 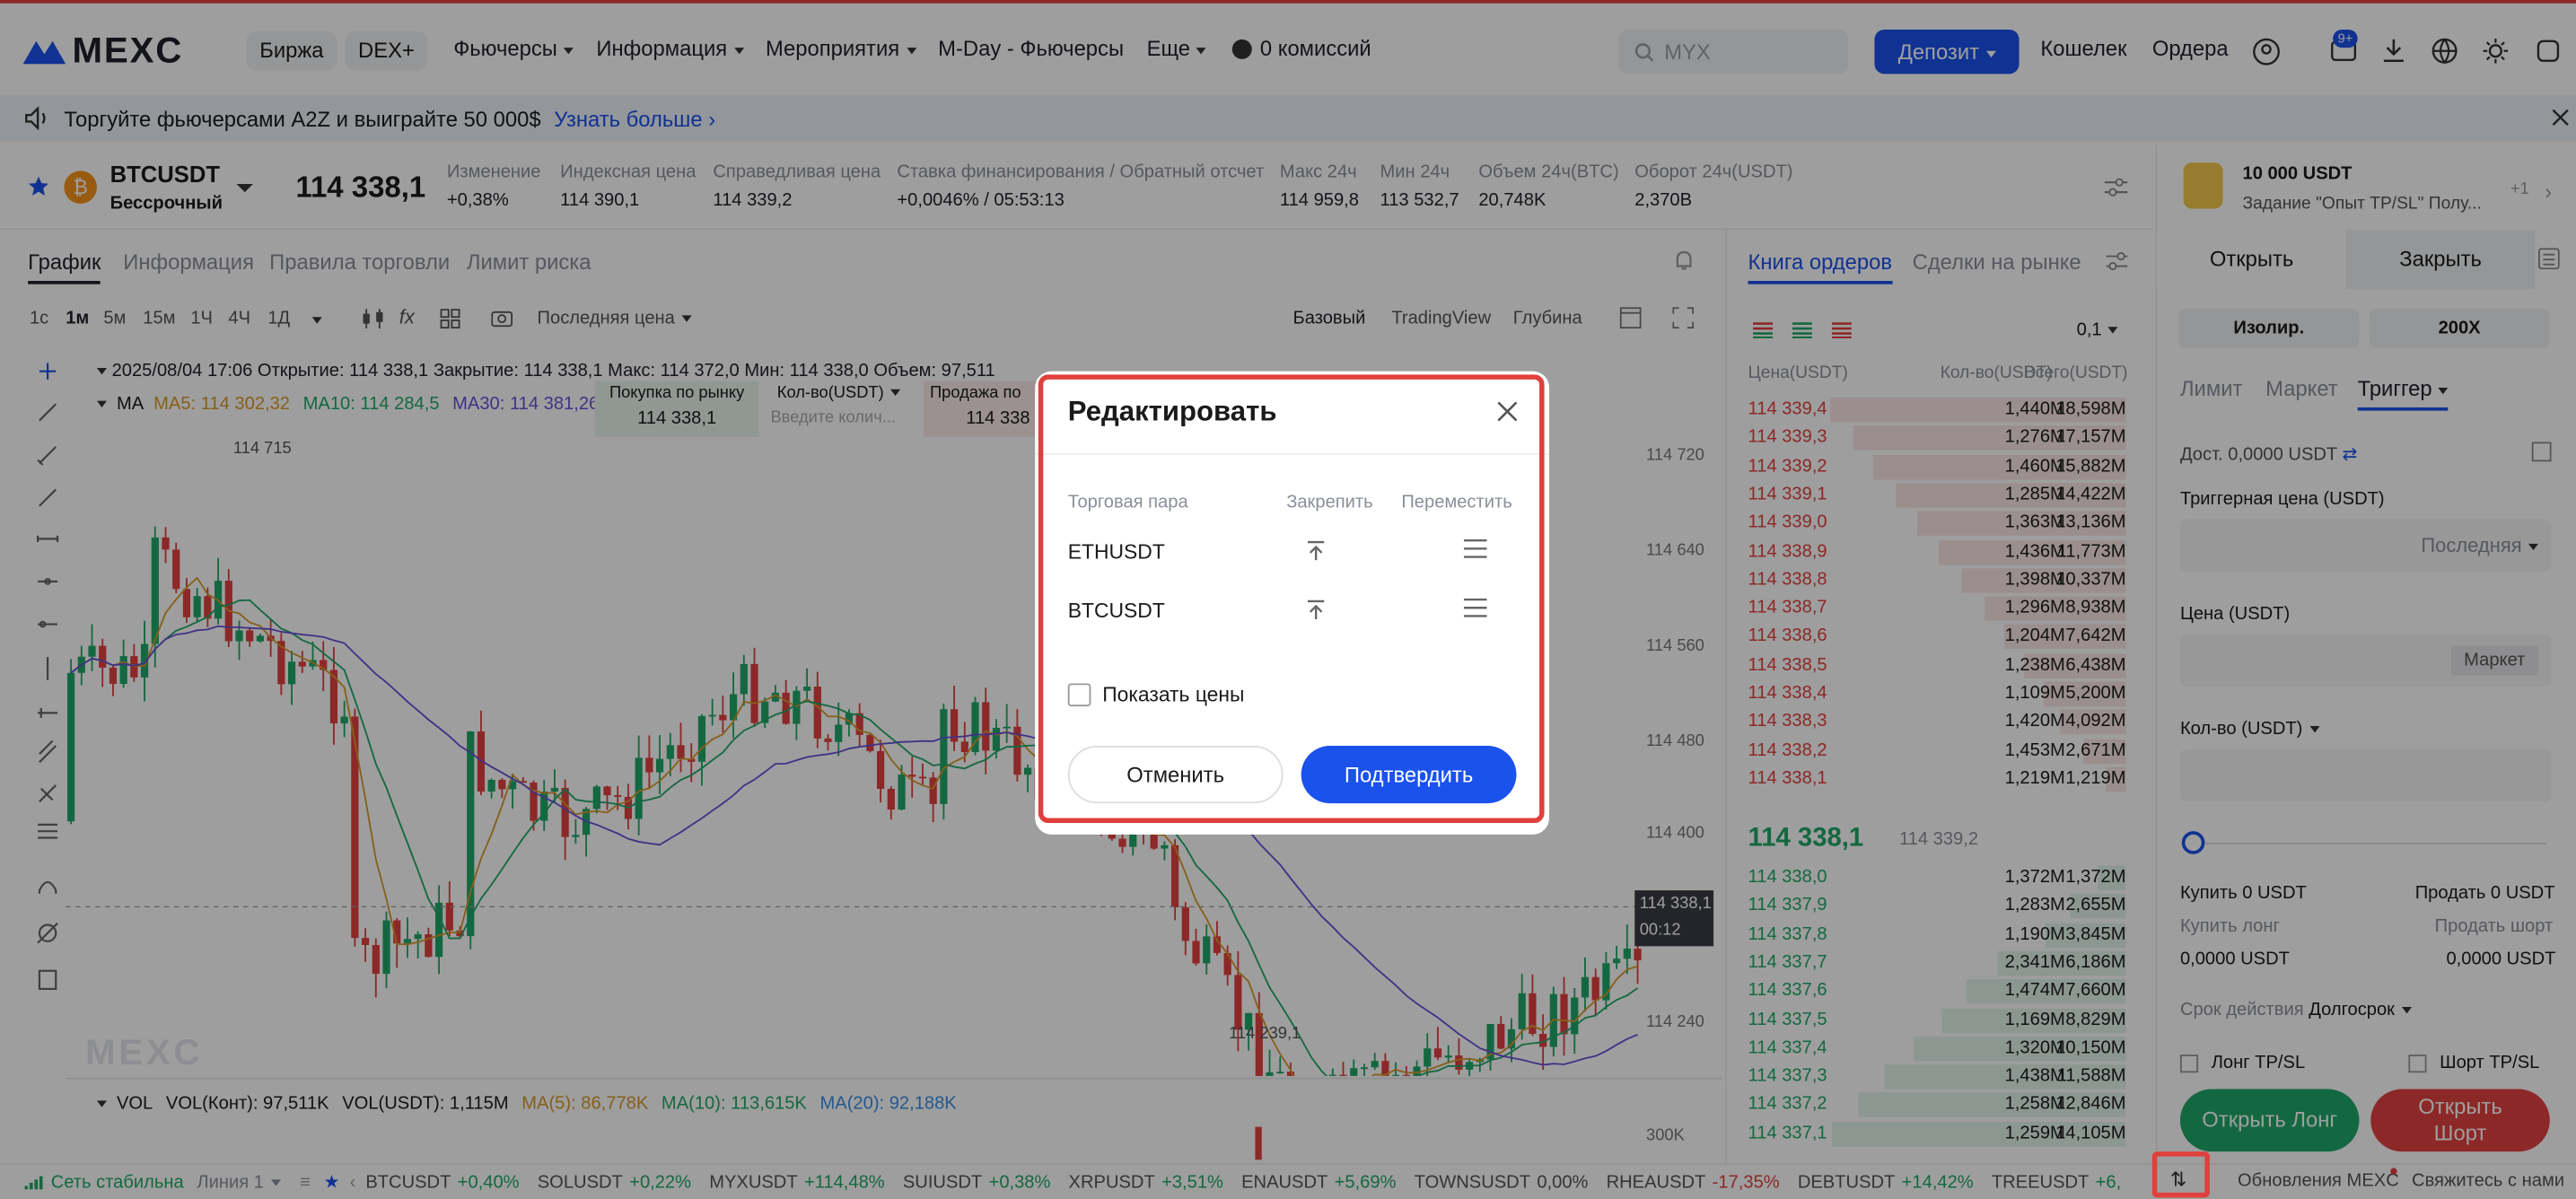 I want to click on pair-row-eth: ETHUSDT, so click(x=1116, y=552).